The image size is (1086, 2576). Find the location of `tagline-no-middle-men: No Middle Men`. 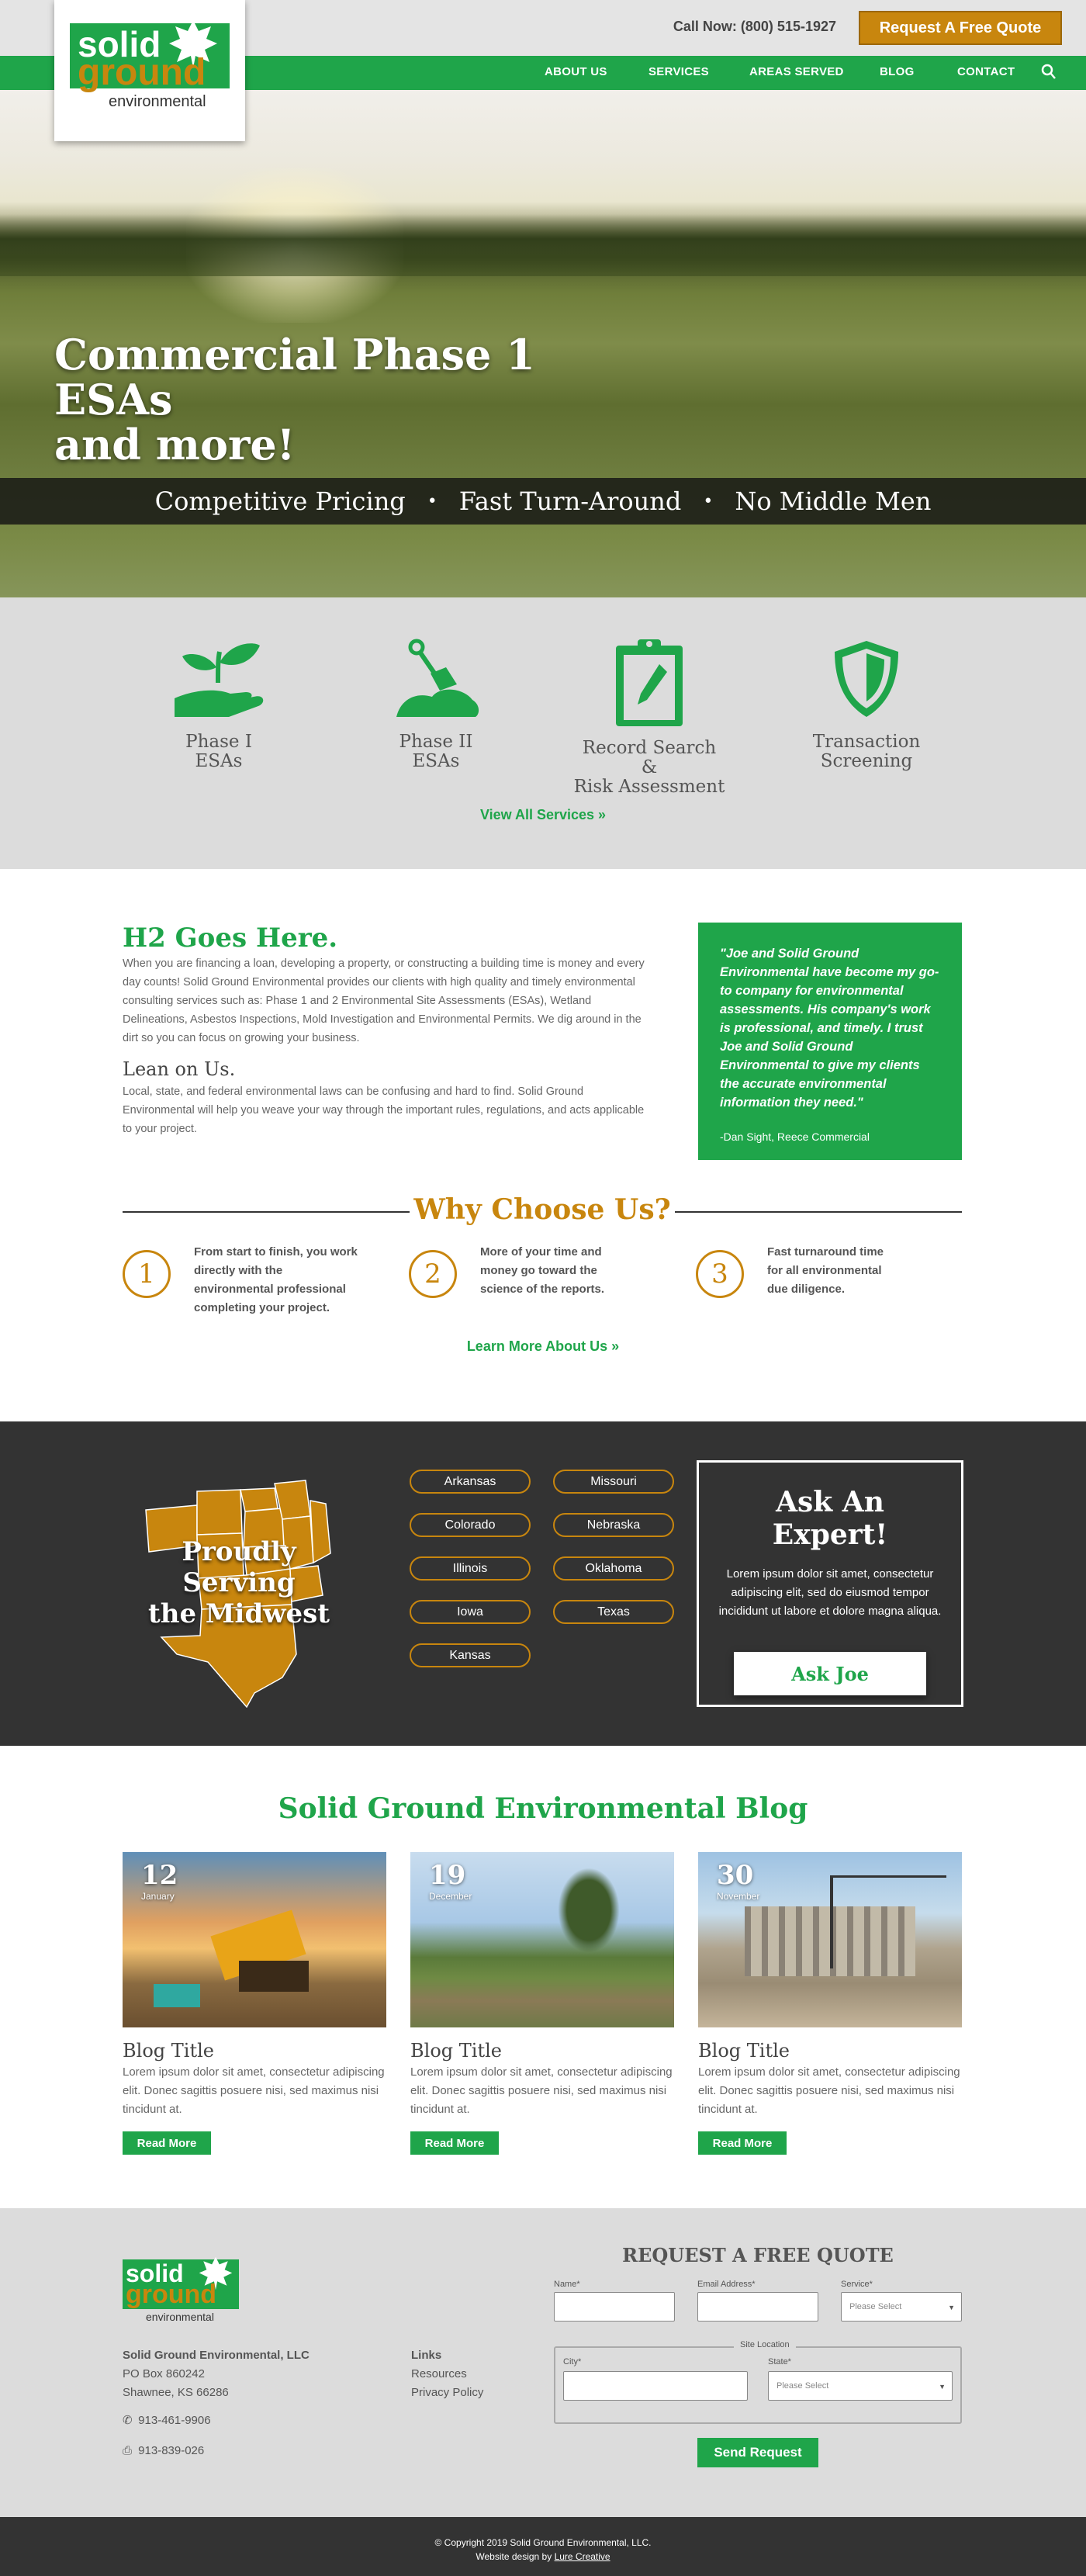

tagline-no-middle-men: No Middle Men is located at coordinates (833, 501).